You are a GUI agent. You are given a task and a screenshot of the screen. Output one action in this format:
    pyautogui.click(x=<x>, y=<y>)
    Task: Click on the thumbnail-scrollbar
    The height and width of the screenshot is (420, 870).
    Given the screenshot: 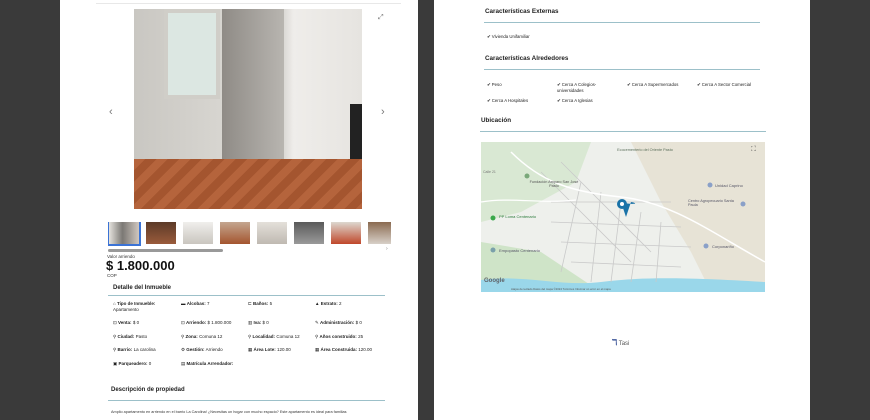 What is the action you would take?
    pyautogui.click(x=165, y=250)
    